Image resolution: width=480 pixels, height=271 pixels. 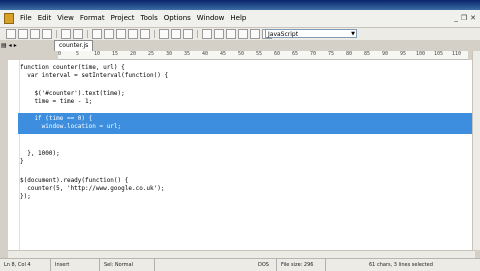 I want to click on status-line-ending: DOS, so click(x=265, y=265).